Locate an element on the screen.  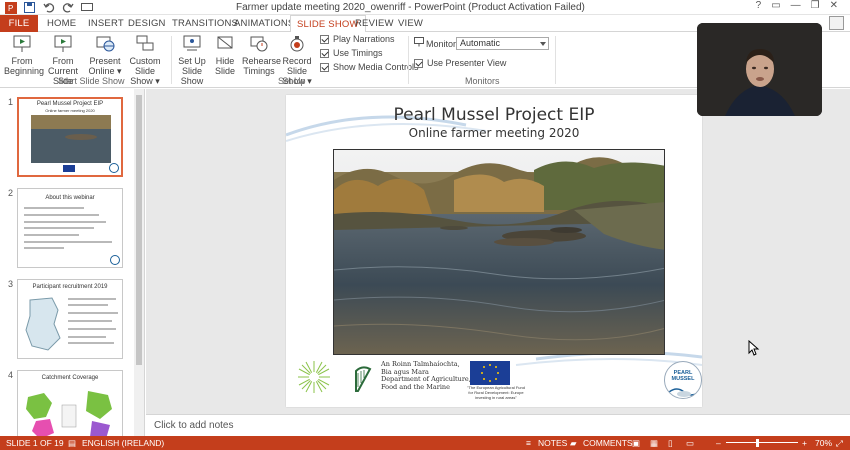
custom-slide-show-button: Custom Slide Show ▾ is located at coordinates (145, 60).